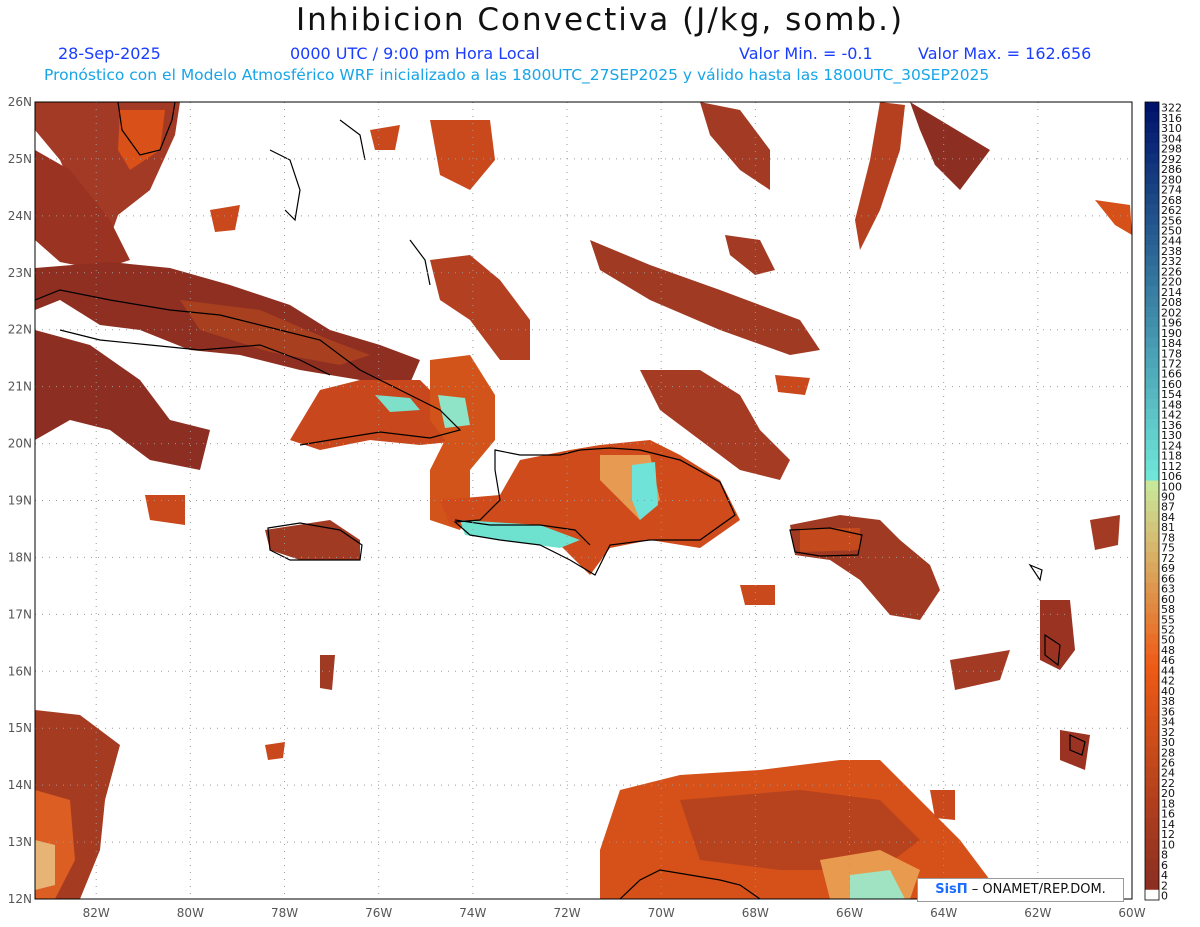 The height and width of the screenshot is (927, 1200). I want to click on lat-tick-label: 25N, so click(20, 159).